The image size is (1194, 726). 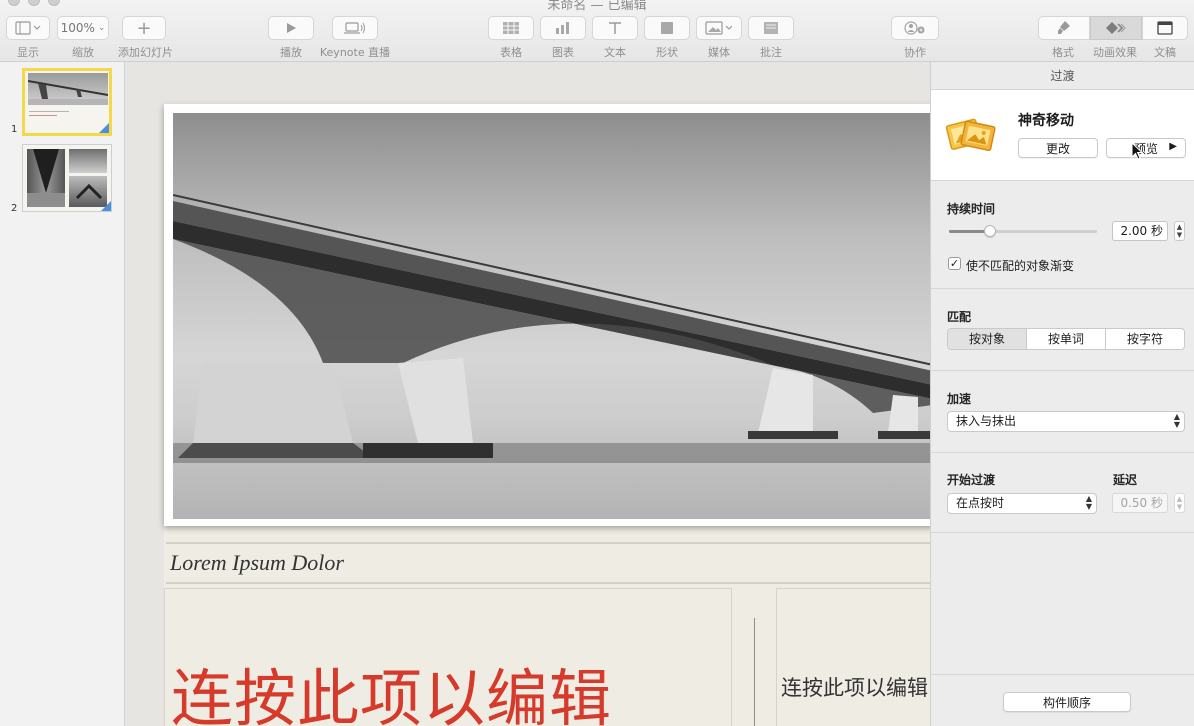 What do you see at coordinates (1023, 231) in the screenshot?
I see `duration-slider` at bounding box center [1023, 231].